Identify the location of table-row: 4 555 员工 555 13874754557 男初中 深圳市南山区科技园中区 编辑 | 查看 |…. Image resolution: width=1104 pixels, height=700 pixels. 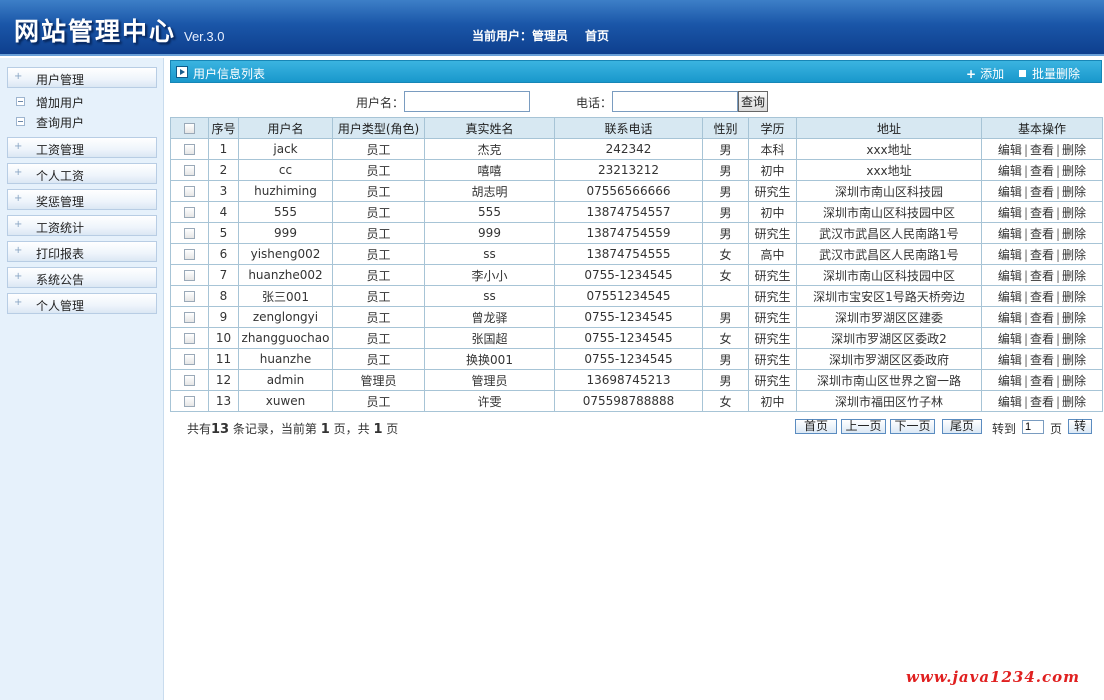
(636, 212).